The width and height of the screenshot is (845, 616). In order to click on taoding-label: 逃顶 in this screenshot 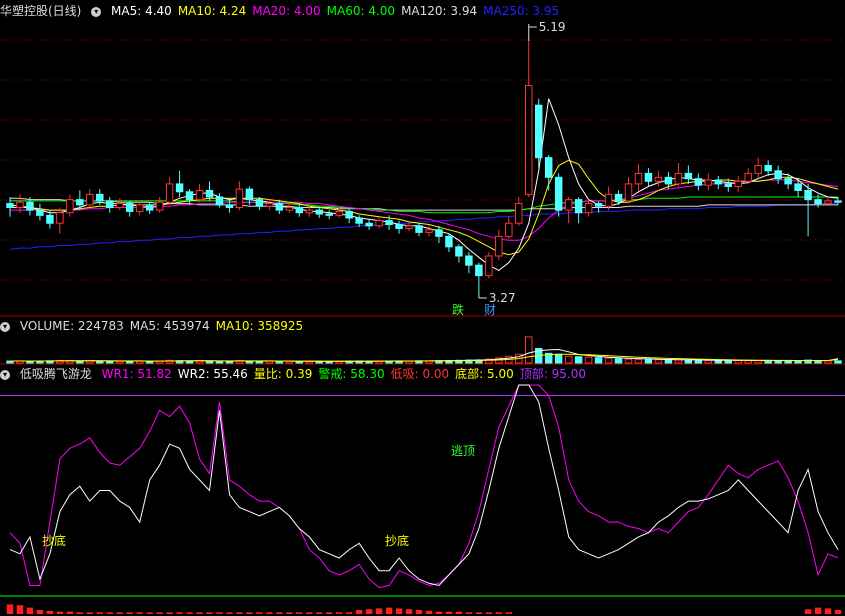, I will do `click(463, 451)`.